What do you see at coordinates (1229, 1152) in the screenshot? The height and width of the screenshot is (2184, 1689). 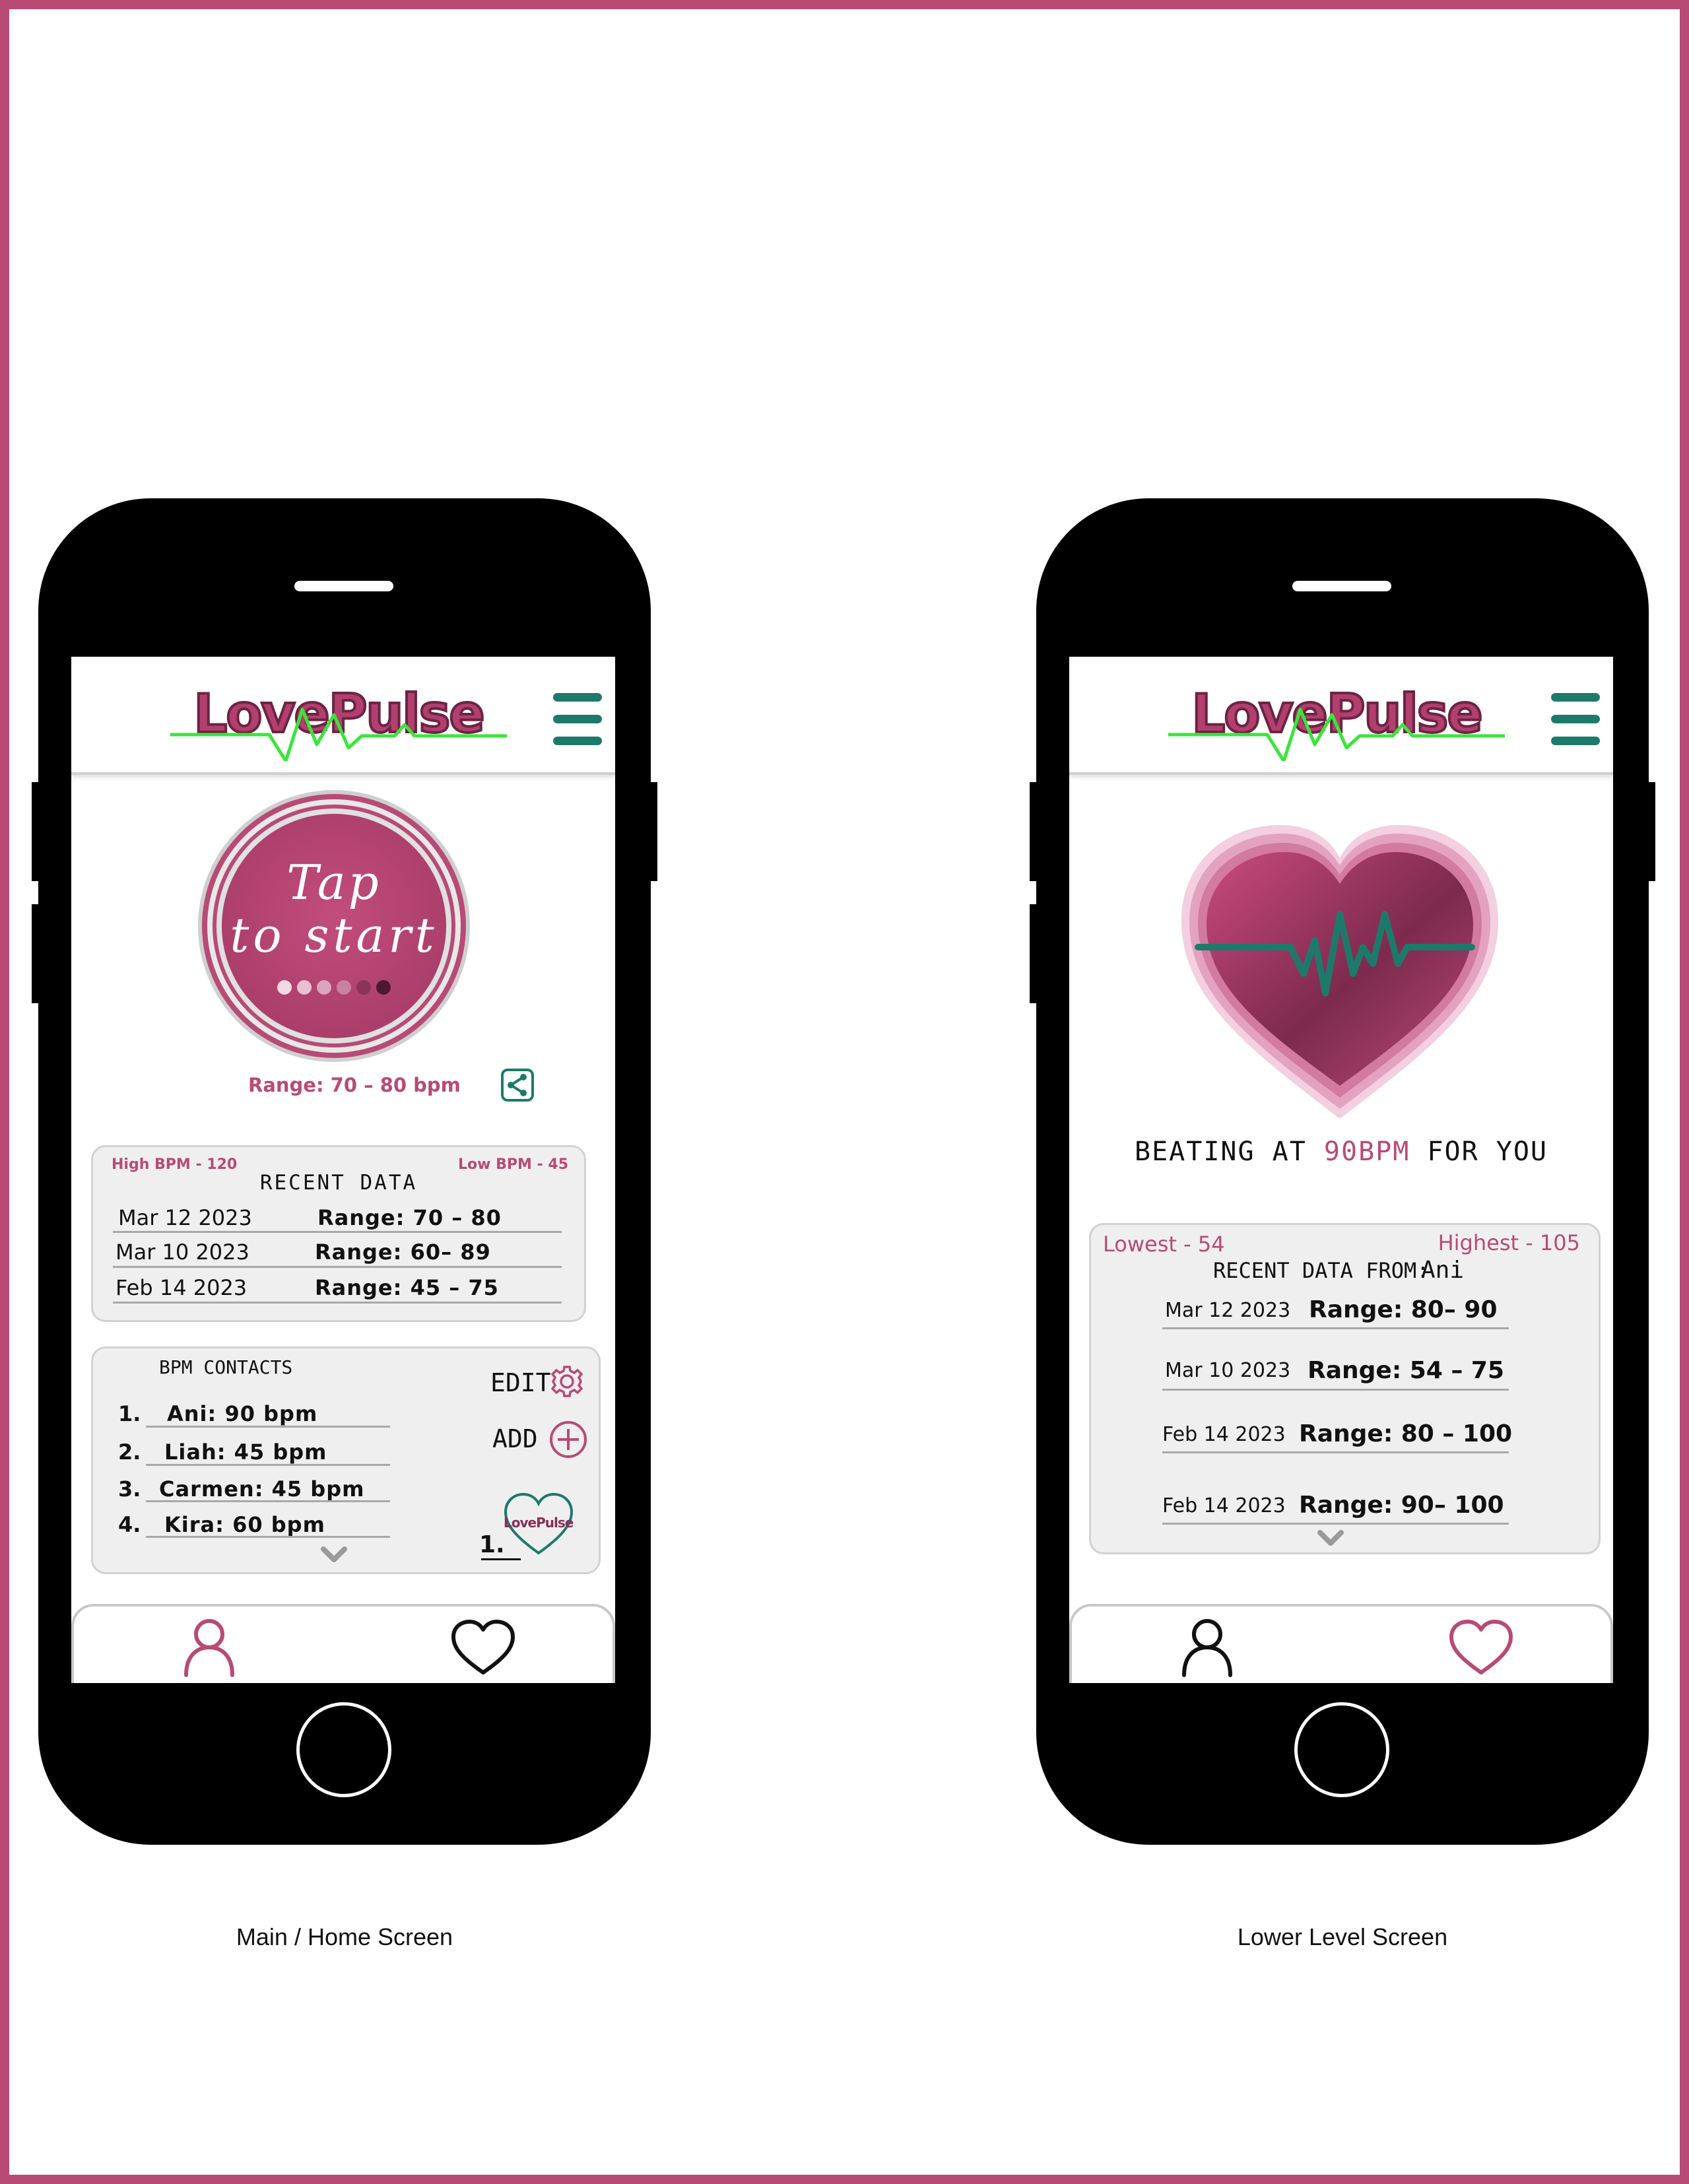 I see `beating-prefix: BEATING AT` at bounding box center [1229, 1152].